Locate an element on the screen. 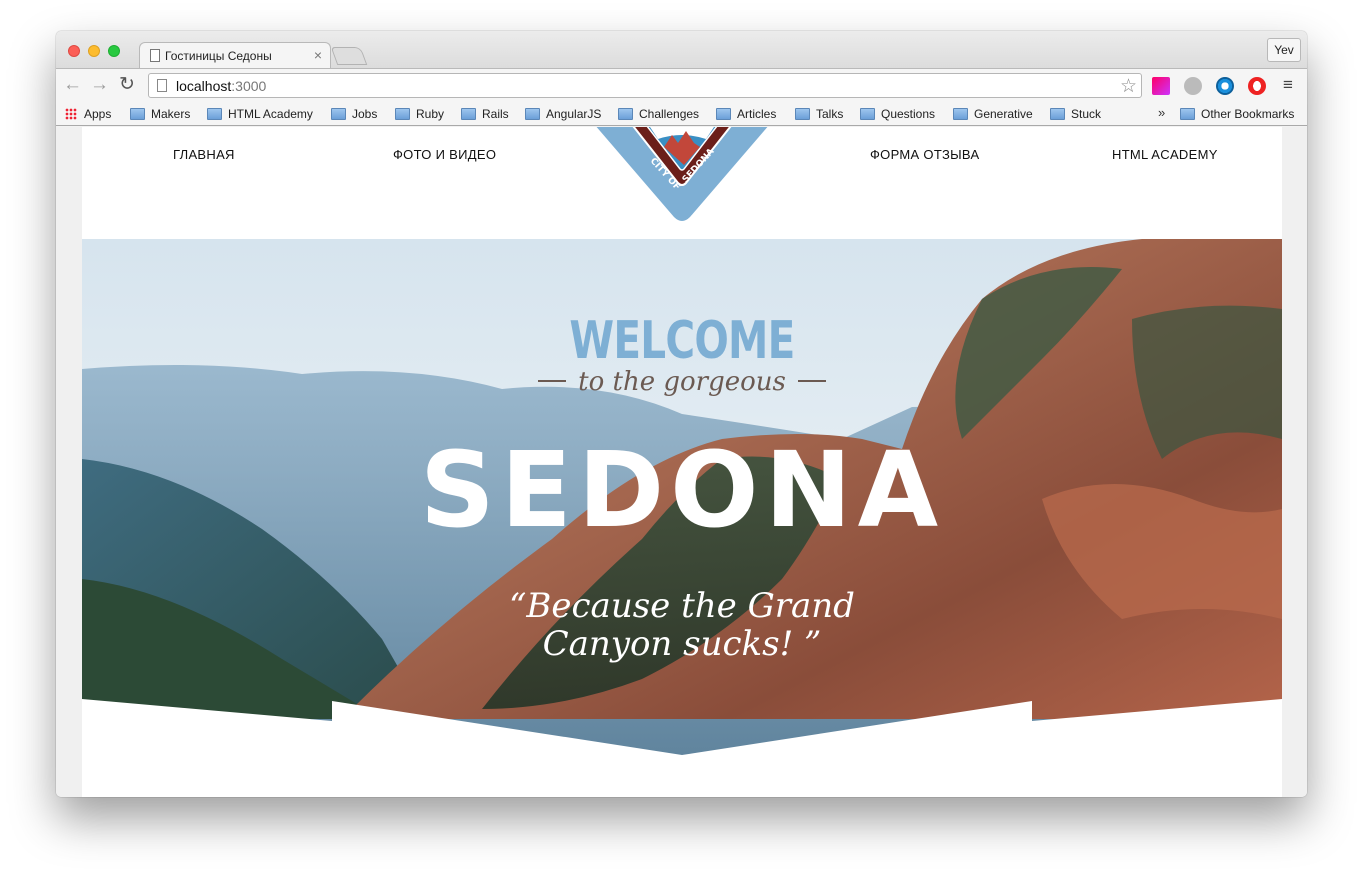 The width and height of the screenshot is (1363, 877). quote-line: “Because the Grand is located at coordinates (682, 606).